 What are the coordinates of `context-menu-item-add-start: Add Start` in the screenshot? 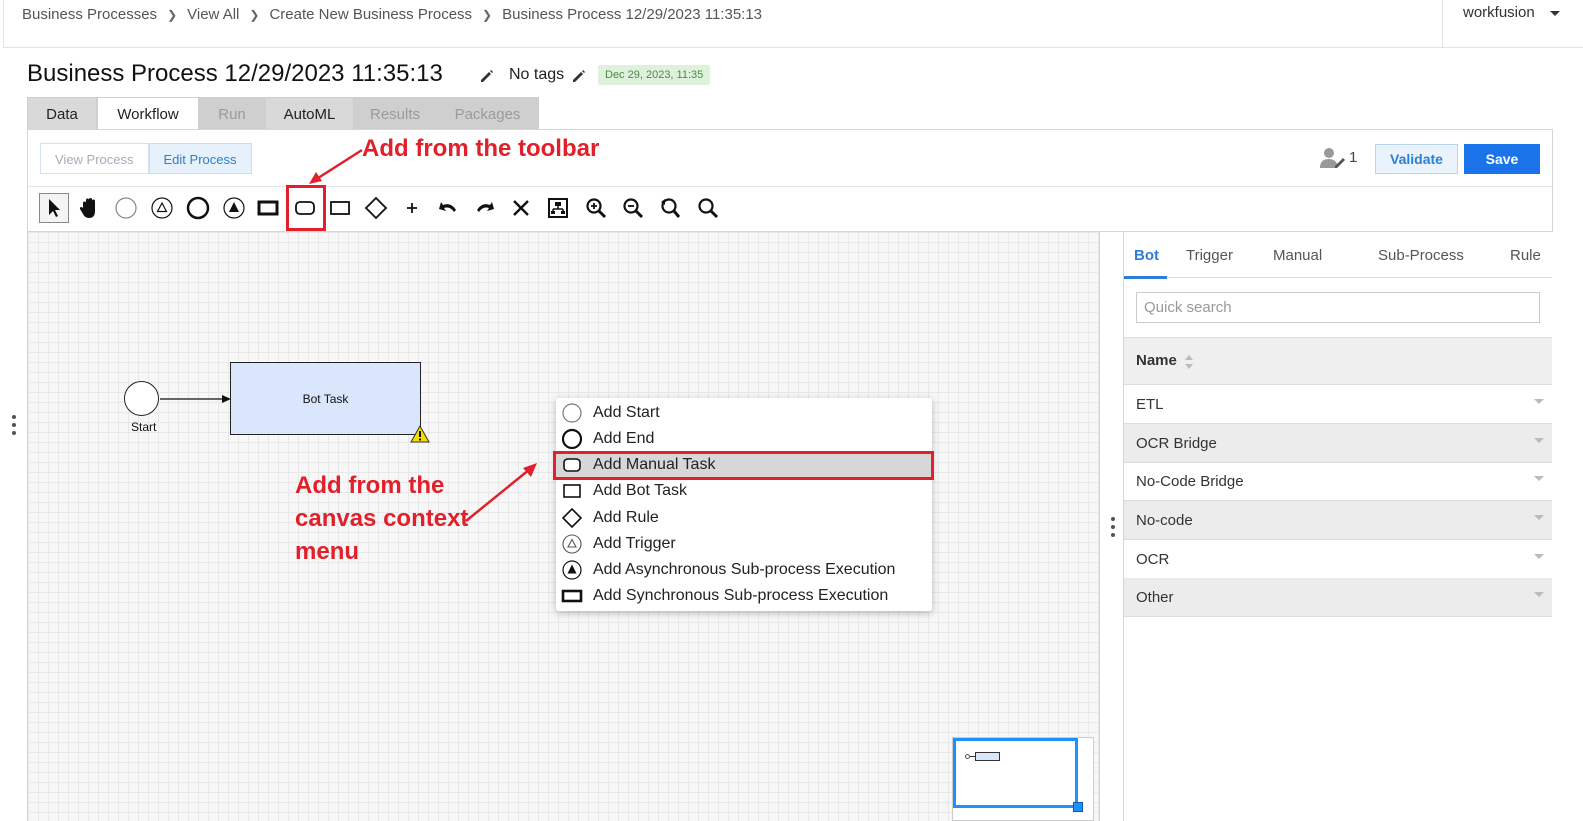 It's located at (744, 413).